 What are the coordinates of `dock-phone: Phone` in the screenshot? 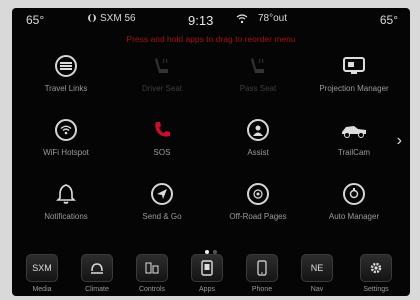 It's located at (262, 273).